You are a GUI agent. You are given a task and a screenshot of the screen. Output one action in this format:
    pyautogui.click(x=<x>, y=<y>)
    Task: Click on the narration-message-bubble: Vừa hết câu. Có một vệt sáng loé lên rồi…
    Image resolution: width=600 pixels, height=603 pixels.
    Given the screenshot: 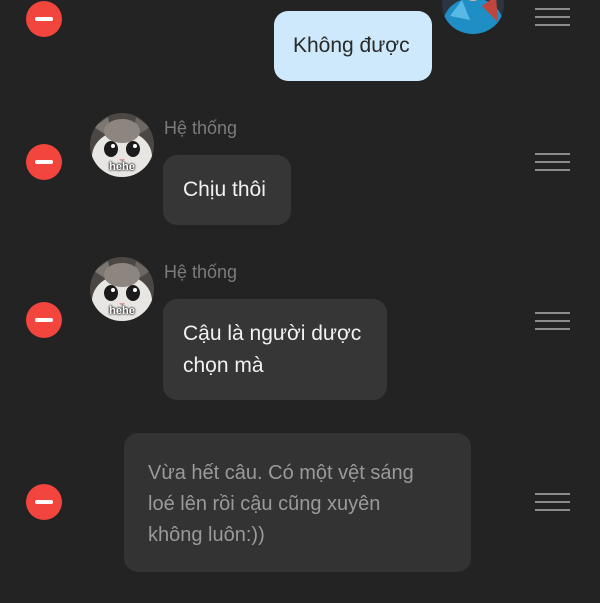 What is the action you would take?
    pyautogui.click(x=297, y=502)
    